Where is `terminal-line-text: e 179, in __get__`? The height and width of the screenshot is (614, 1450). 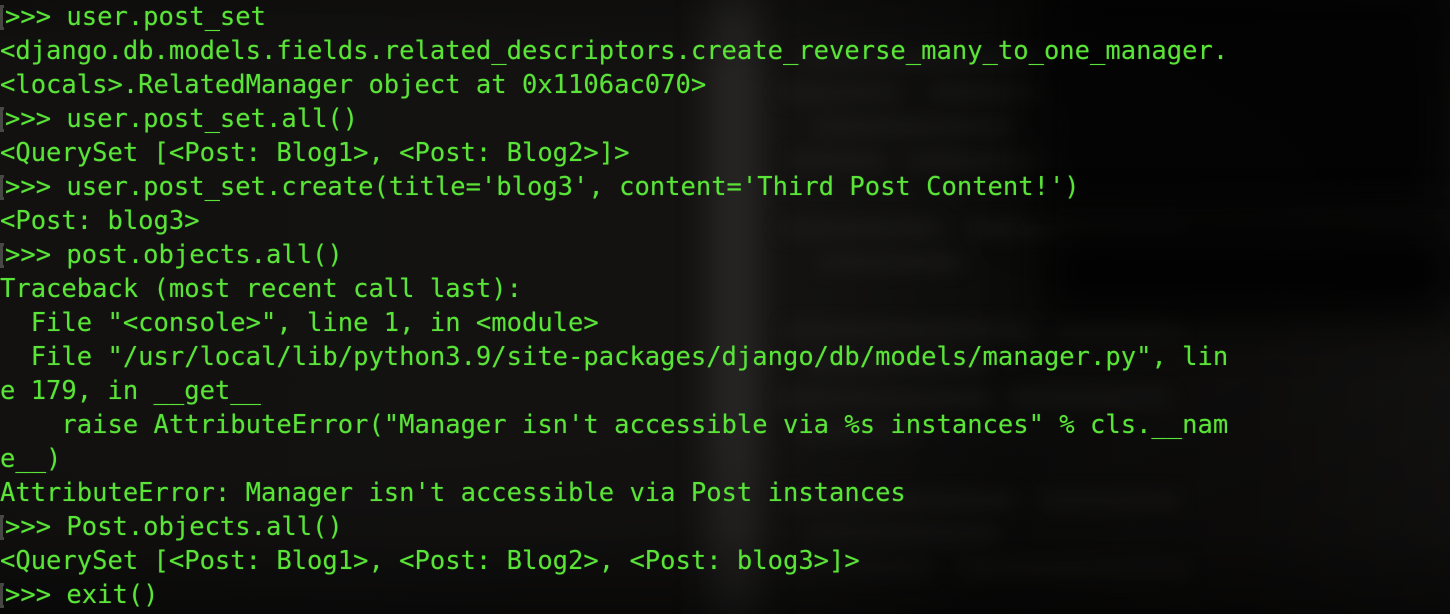 terminal-line-text: e 179, in __get__ is located at coordinates (130, 391).